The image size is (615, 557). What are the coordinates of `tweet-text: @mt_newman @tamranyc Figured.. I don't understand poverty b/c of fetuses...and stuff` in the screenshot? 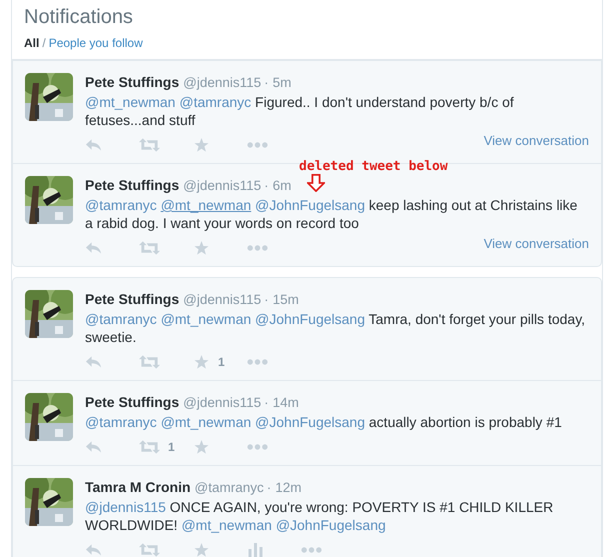 It's located at (300, 111).